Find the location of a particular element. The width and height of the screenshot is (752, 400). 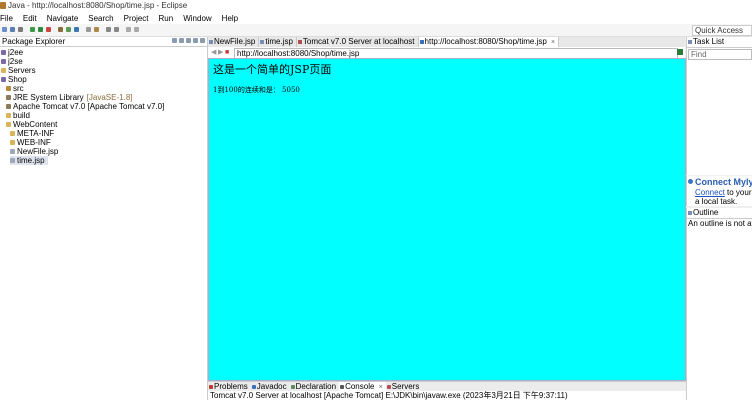

mylyn-description: Connect to your ta is located at coordinates (723, 192).